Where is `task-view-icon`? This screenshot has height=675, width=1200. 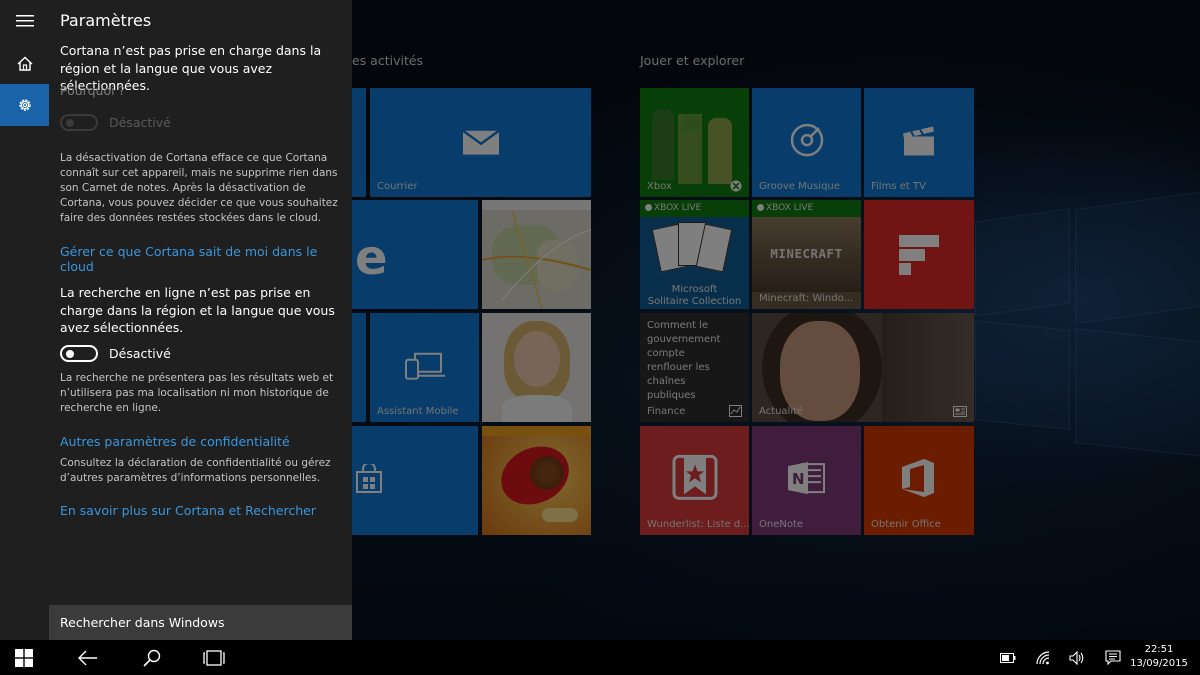
task-view-icon is located at coordinates (214, 657).